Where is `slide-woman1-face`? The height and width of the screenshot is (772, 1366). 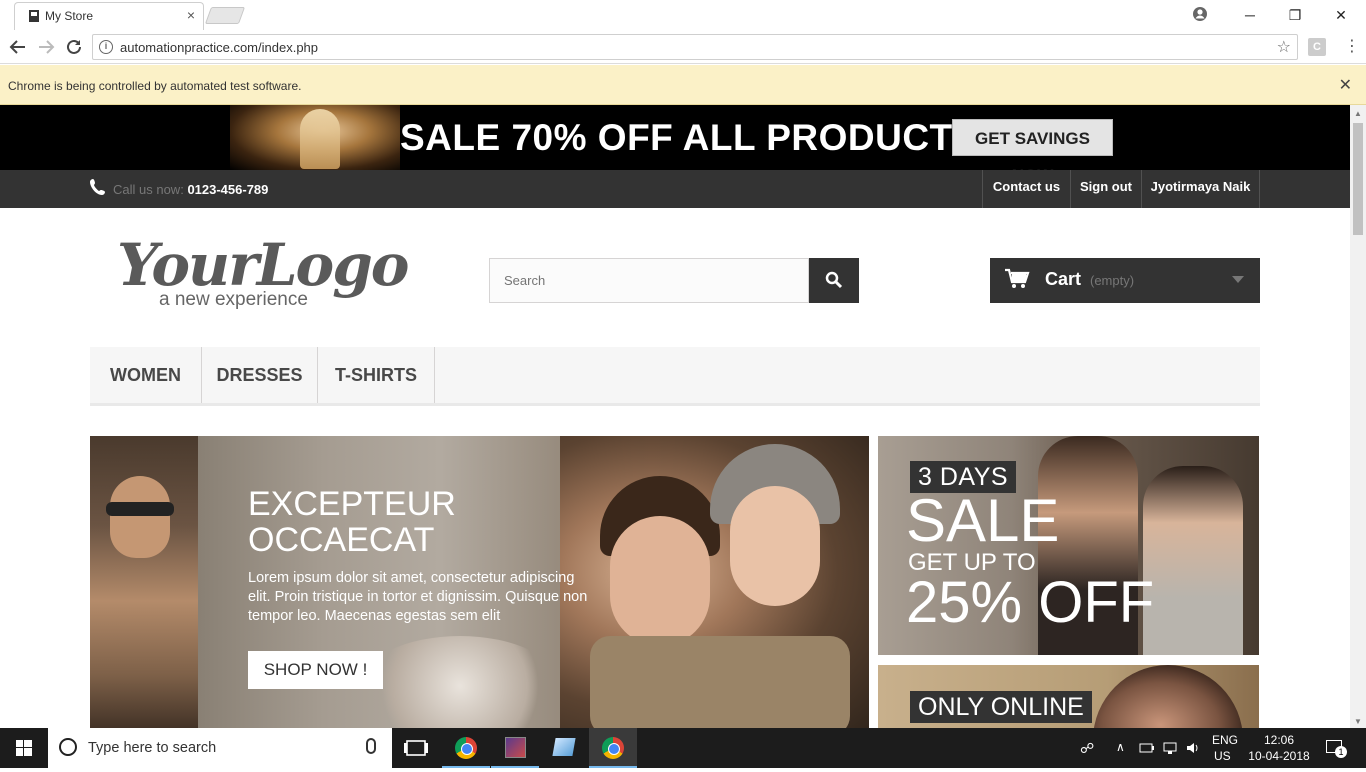
slide-woman1-face is located at coordinates (660, 581).